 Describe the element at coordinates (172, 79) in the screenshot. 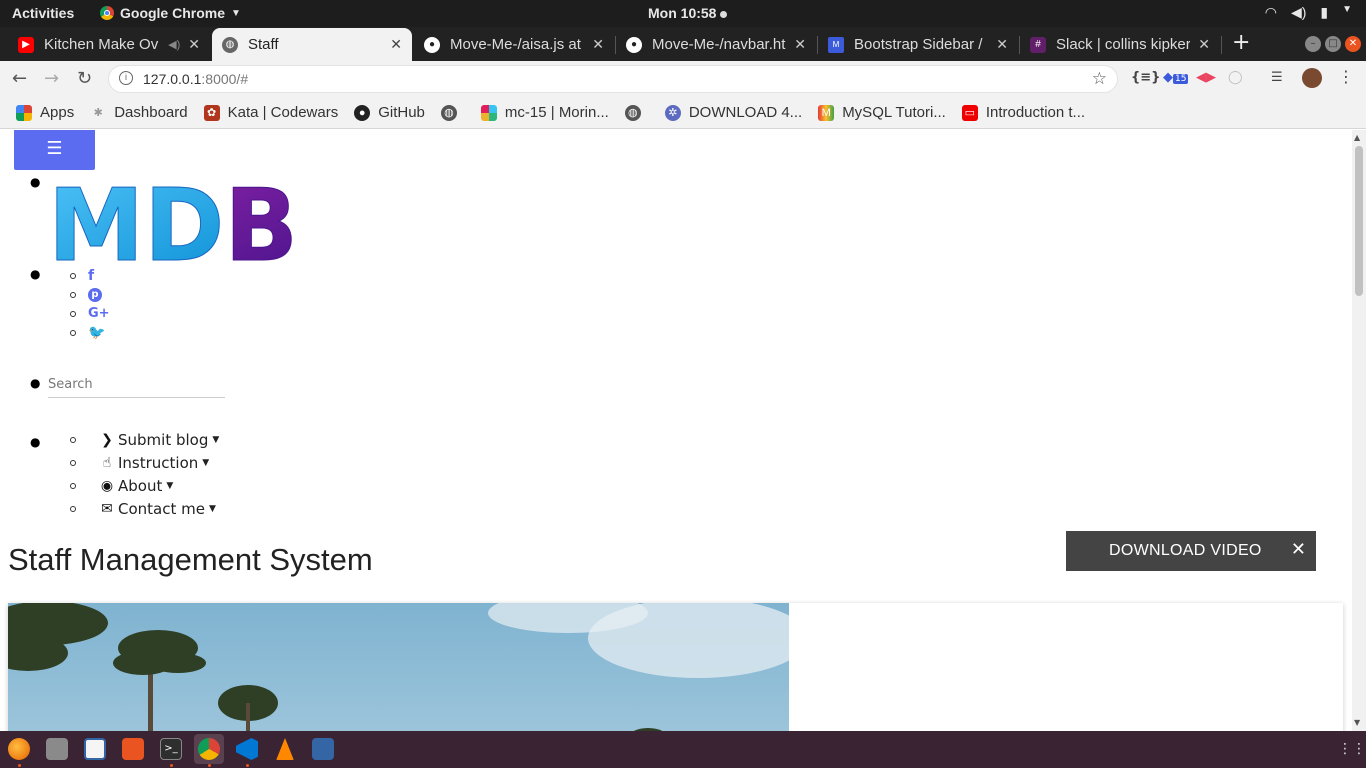

I see `url-host: 127.0.0.1` at that location.